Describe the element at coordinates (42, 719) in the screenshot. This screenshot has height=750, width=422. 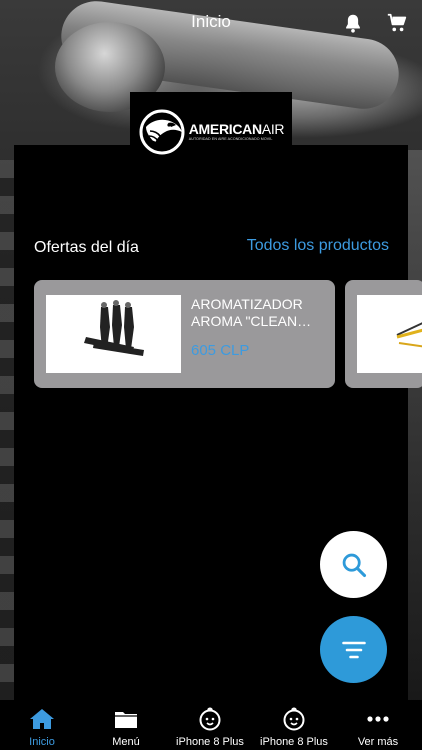
I see `home-icon` at that location.